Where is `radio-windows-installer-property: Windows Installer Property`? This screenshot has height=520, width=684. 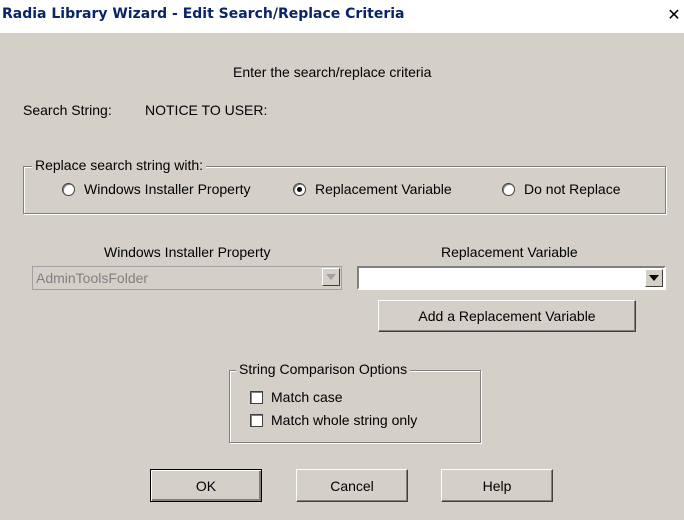 radio-windows-installer-property: Windows Installer Property is located at coordinates (156, 189).